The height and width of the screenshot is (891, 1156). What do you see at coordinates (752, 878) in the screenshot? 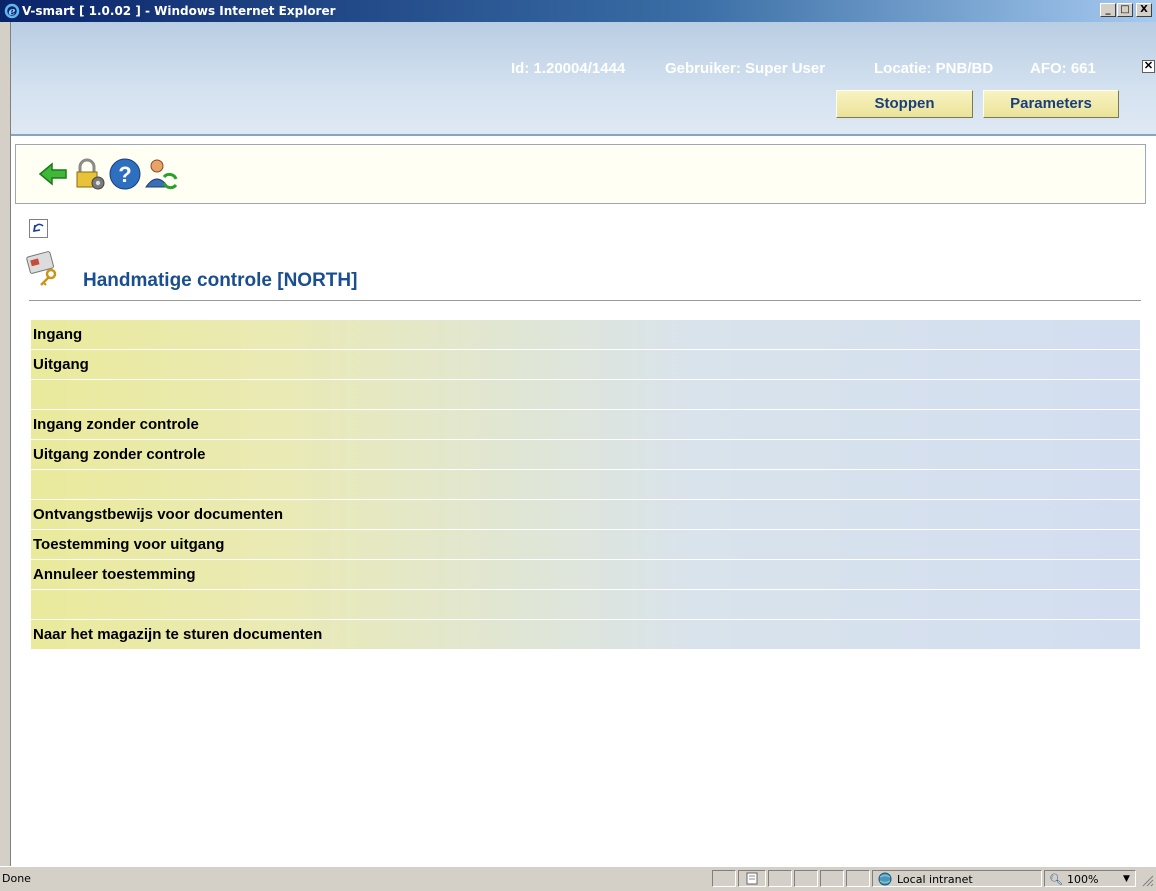
I see `page-report-icon` at bounding box center [752, 878].